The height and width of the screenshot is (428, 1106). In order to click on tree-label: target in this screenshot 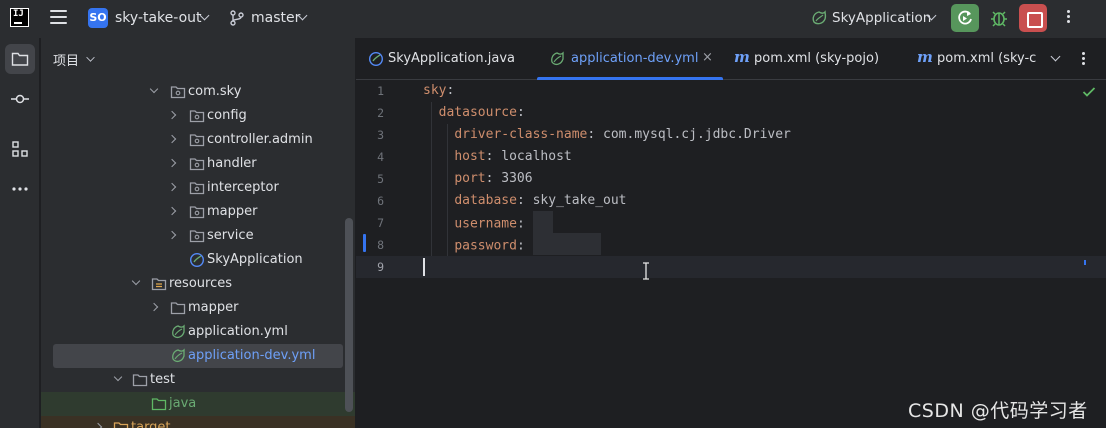, I will do `click(151, 424)`.